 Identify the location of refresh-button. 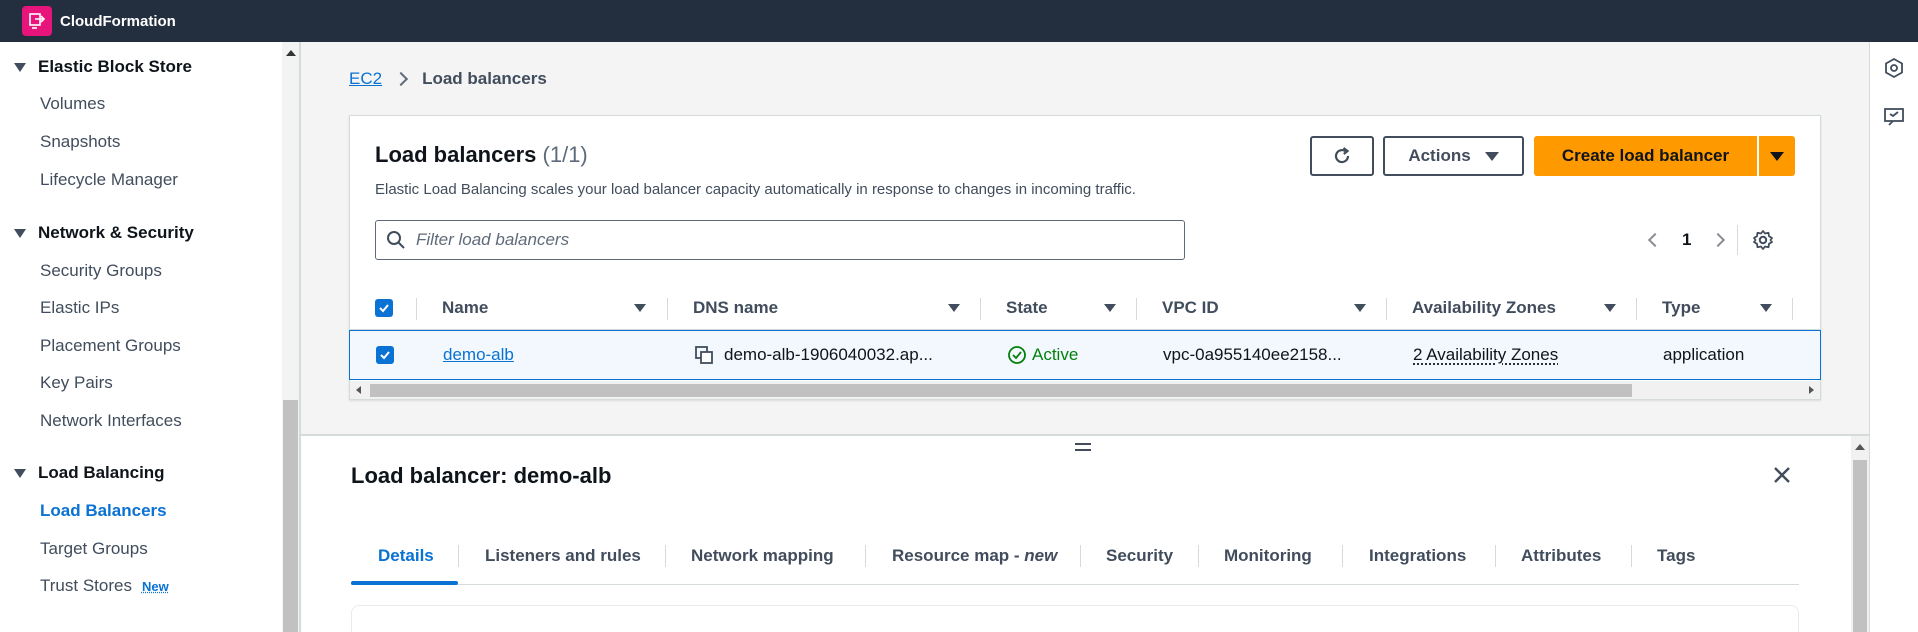
(1342, 156).